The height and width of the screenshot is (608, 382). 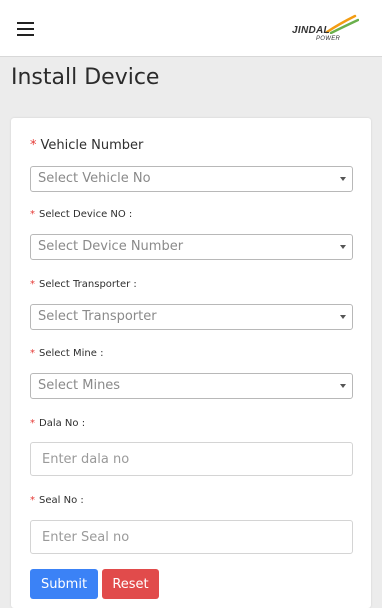 What do you see at coordinates (67, 353) in the screenshot?
I see `mine-label: * Select Mine :` at bounding box center [67, 353].